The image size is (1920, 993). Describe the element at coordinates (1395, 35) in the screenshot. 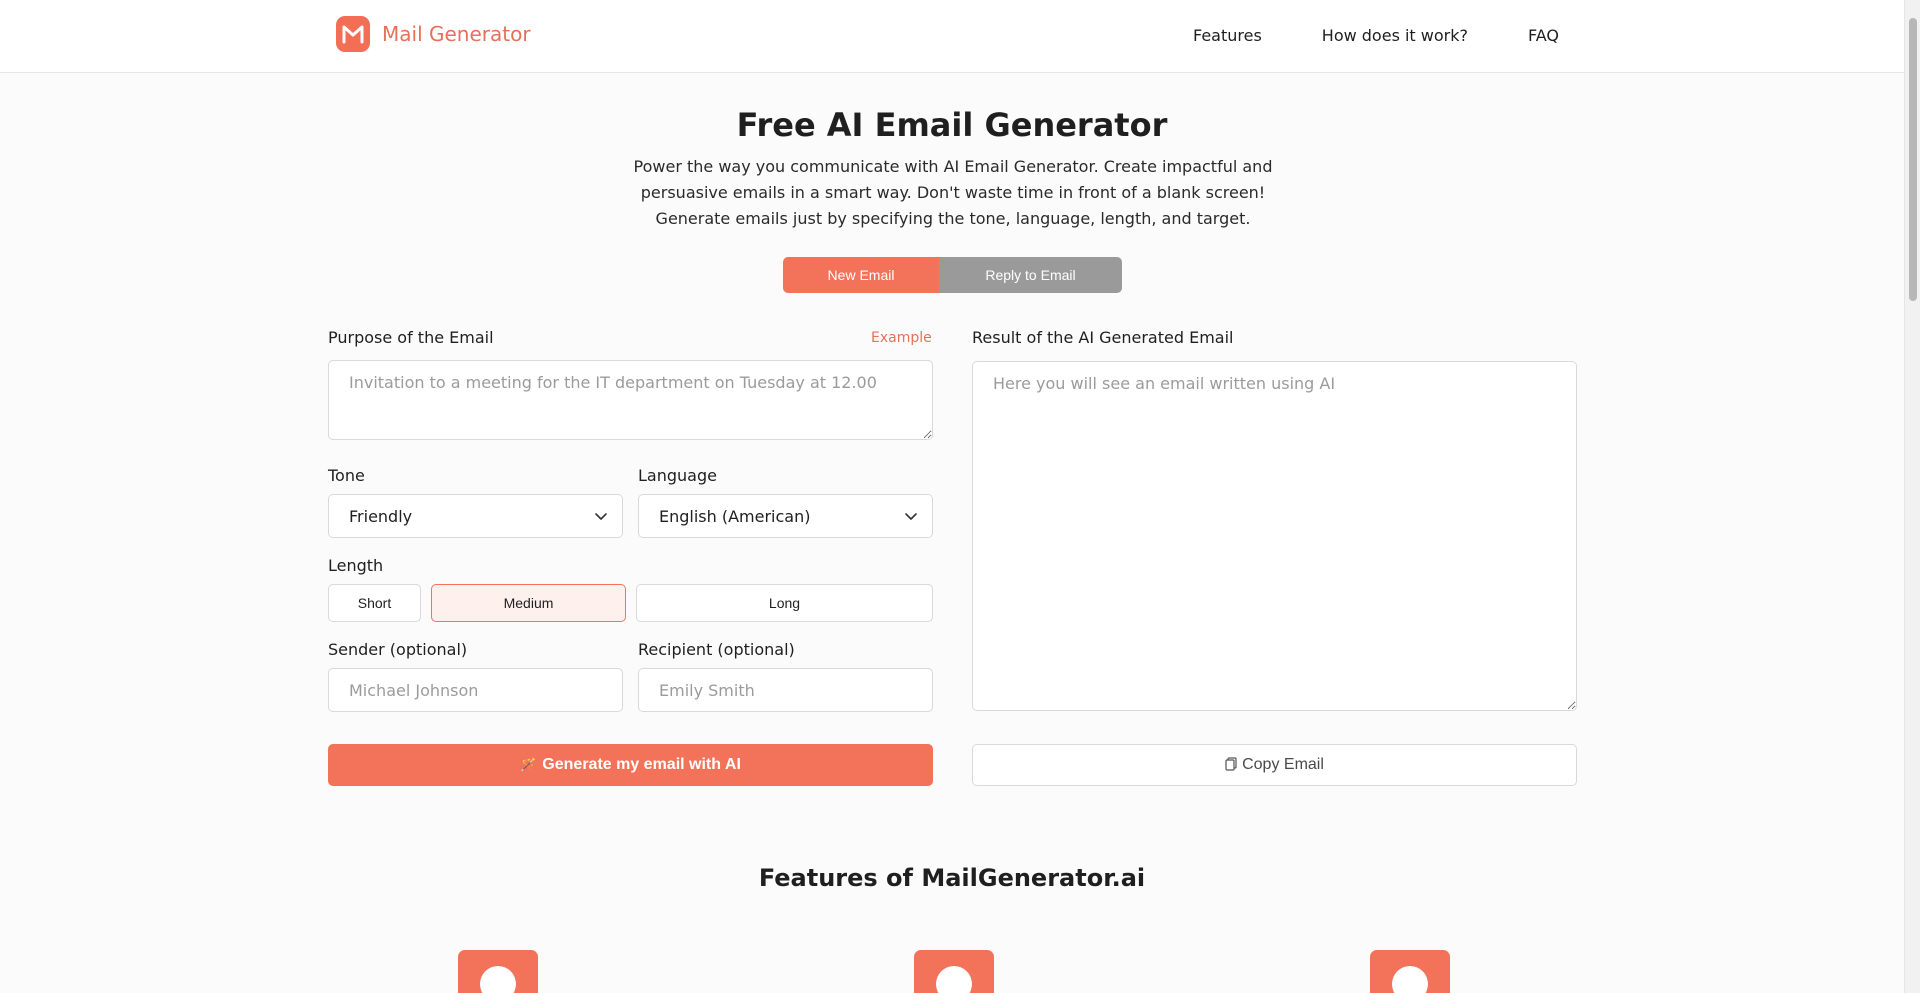

I see `nav-link-how-it-works: How does it work?` at that location.